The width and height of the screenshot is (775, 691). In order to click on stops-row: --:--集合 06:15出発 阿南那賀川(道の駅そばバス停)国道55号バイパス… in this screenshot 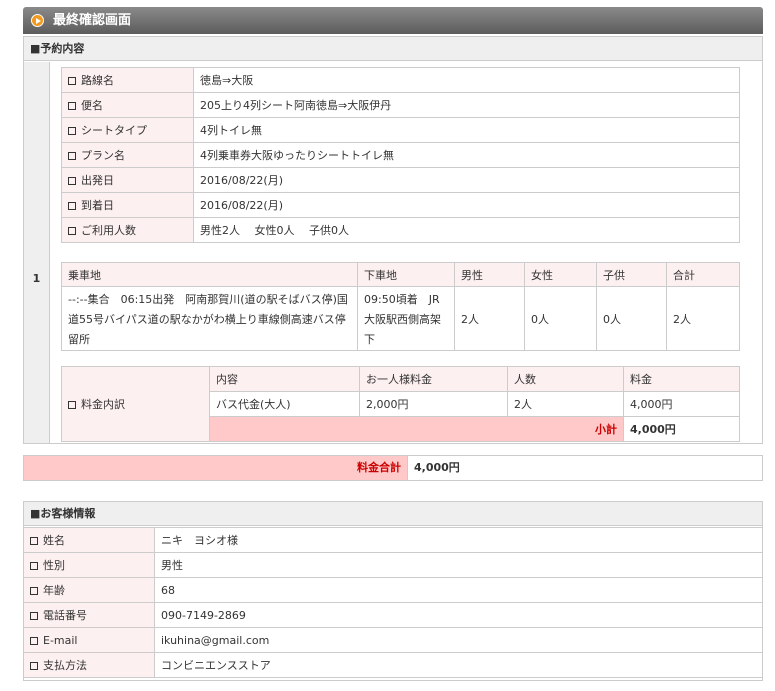, I will do `click(400, 318)`.